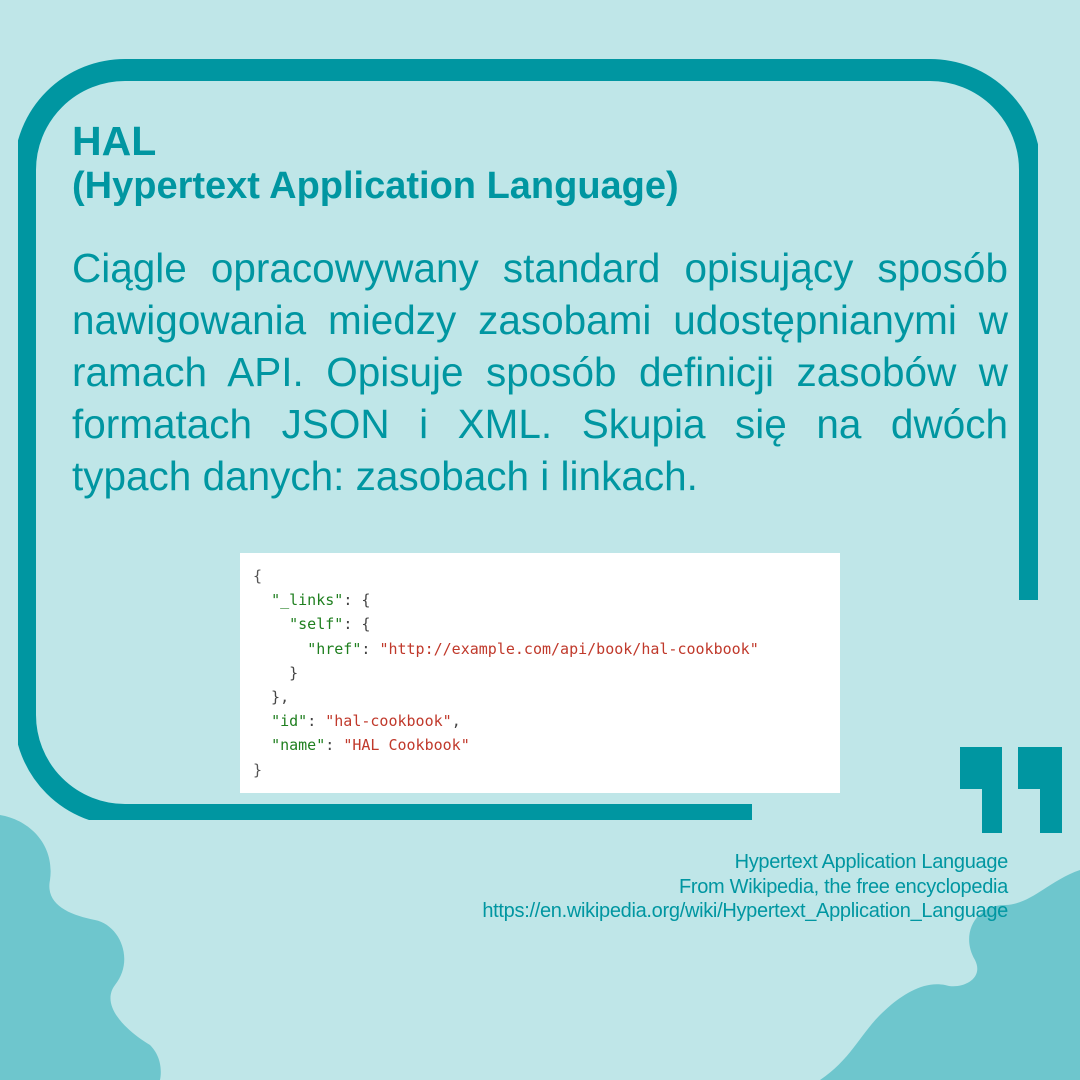  I want to click on blob-dot, so click(90, 940).